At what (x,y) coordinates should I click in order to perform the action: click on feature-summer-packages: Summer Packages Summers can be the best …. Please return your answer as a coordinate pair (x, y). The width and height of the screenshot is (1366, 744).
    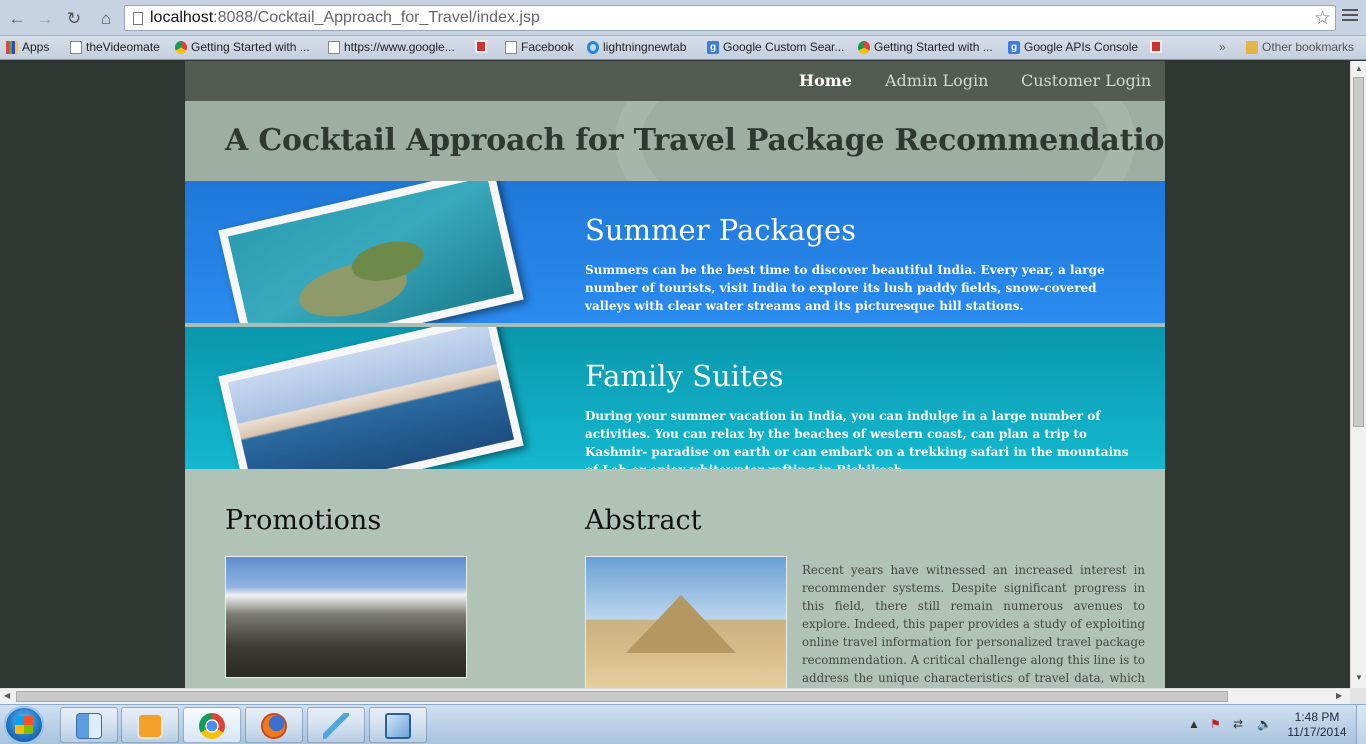
    Looking at the image, I should click on (675, 252).